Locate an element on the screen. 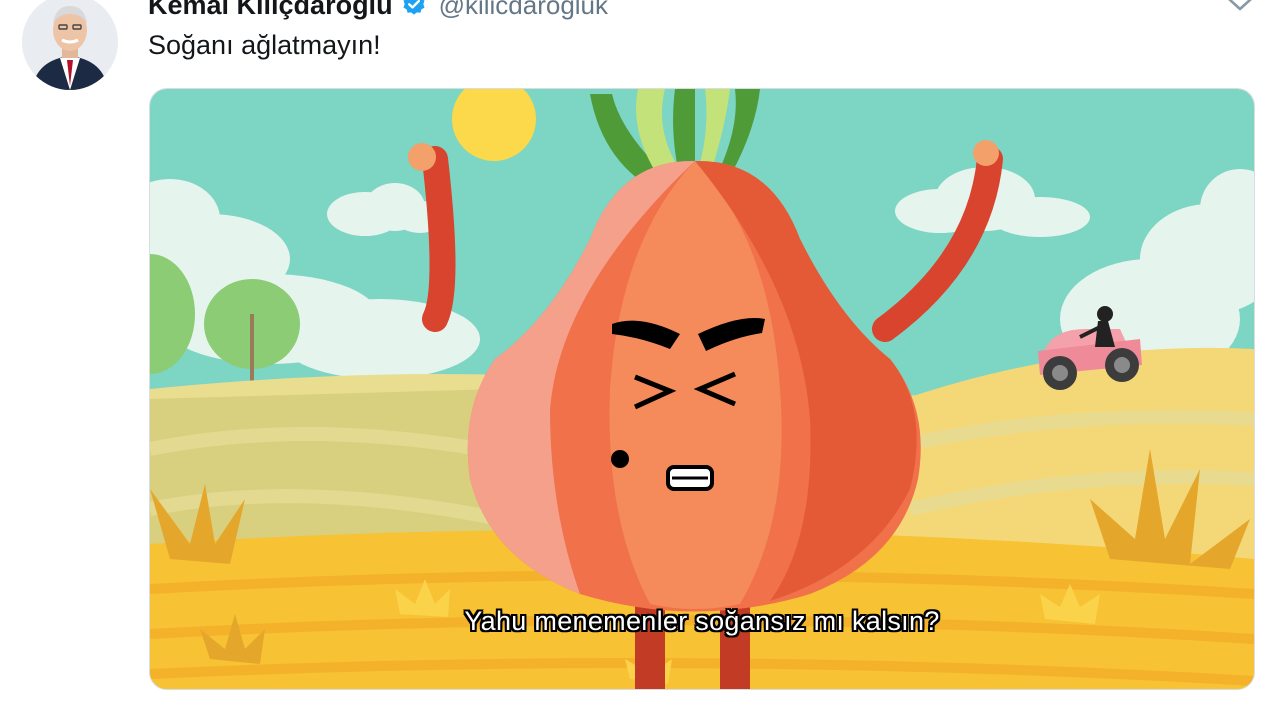  author-handle: @kilicdarogluk is located at coordinates (523, 10).